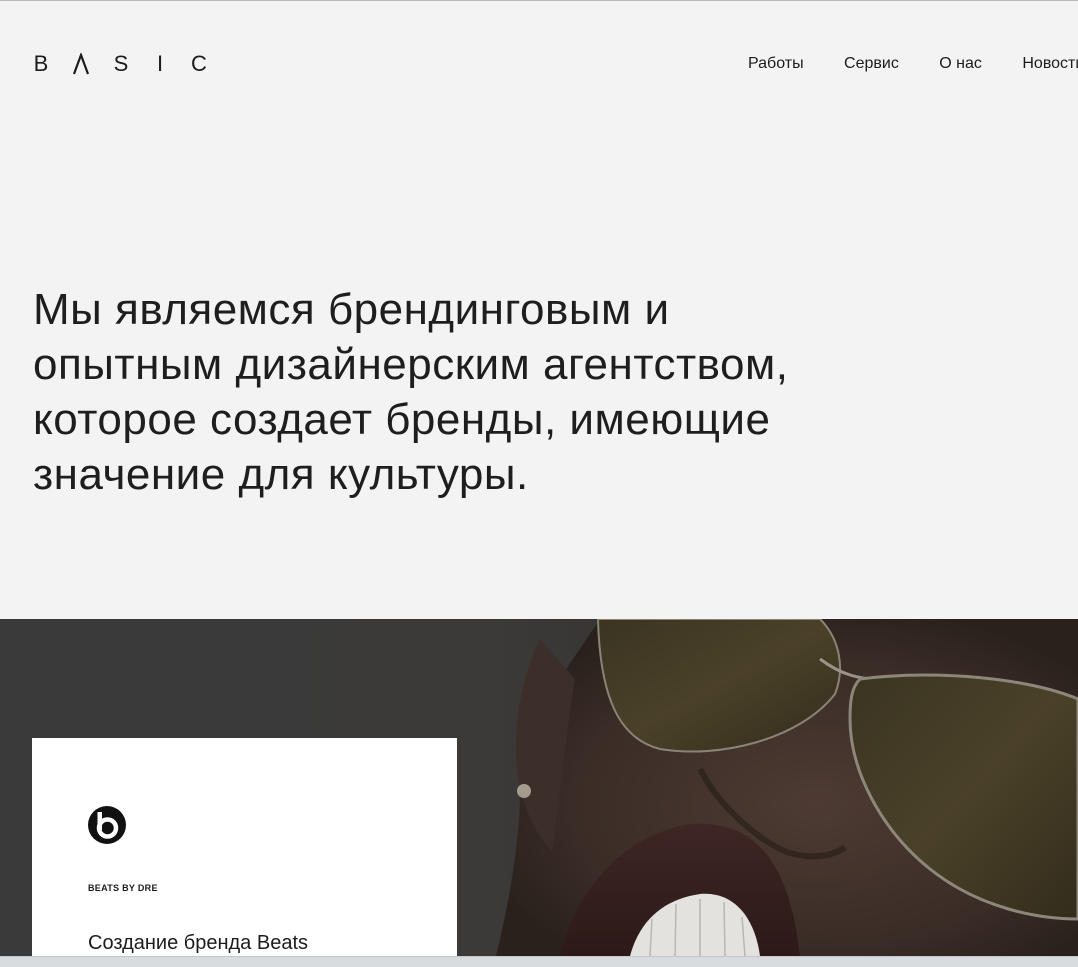 The width and height of the screenshot is (1078, 967). Describe the element at coordinates (402, 419) in the screenshot. I see `hero-line: которое создает бренды, имеющие` at that location.